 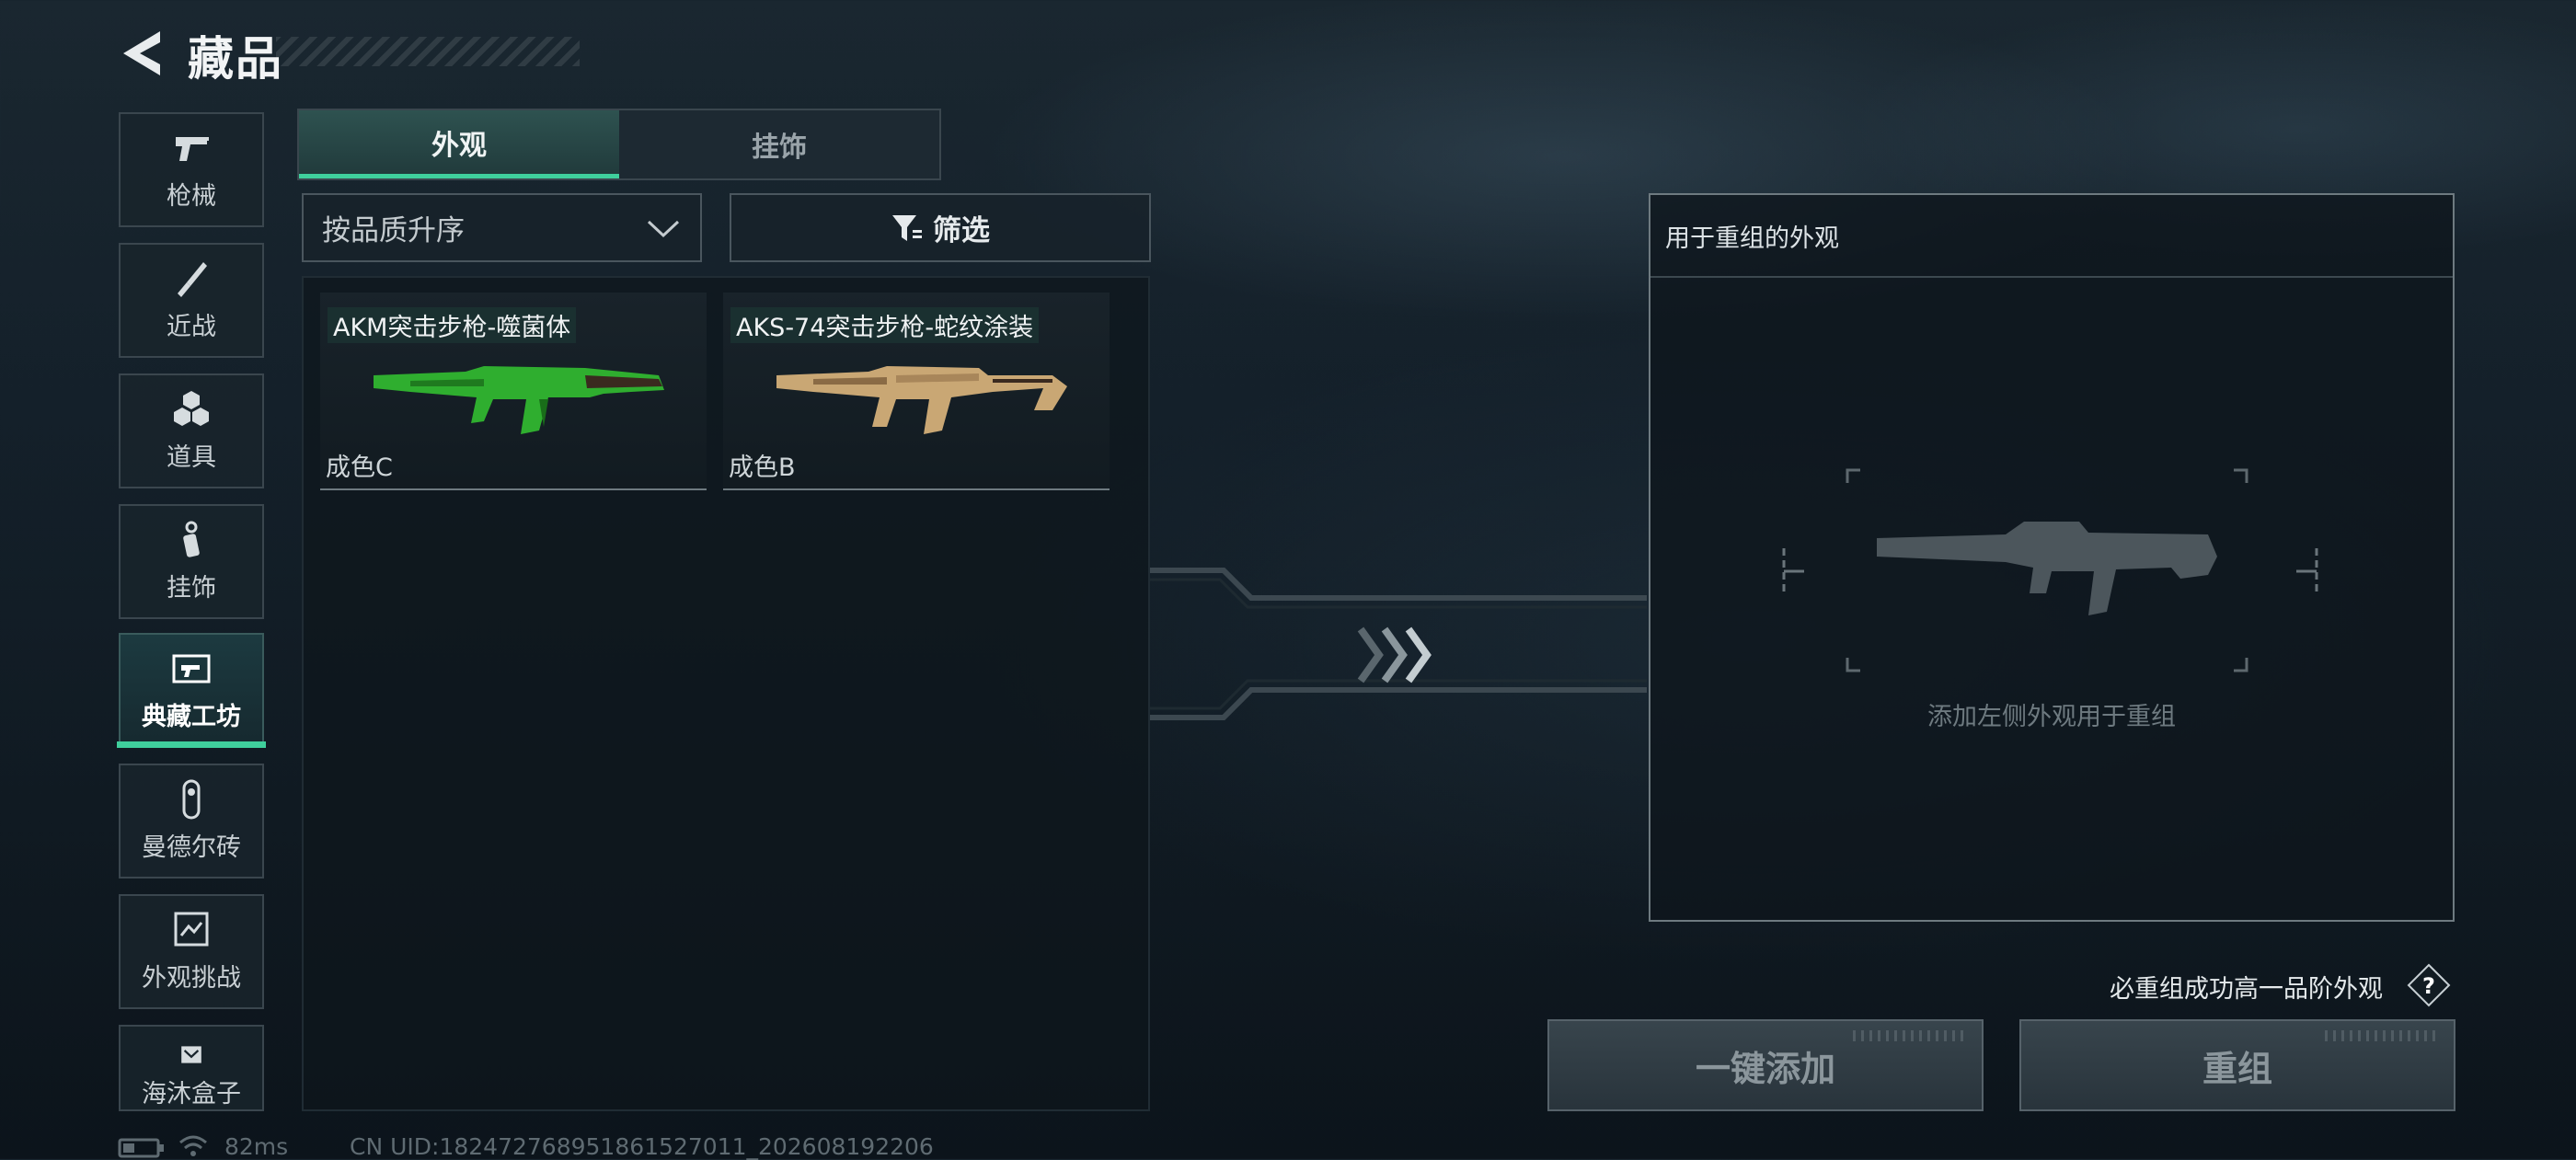 I want to click on akm-rifle-image, so click(x=519, y=400).